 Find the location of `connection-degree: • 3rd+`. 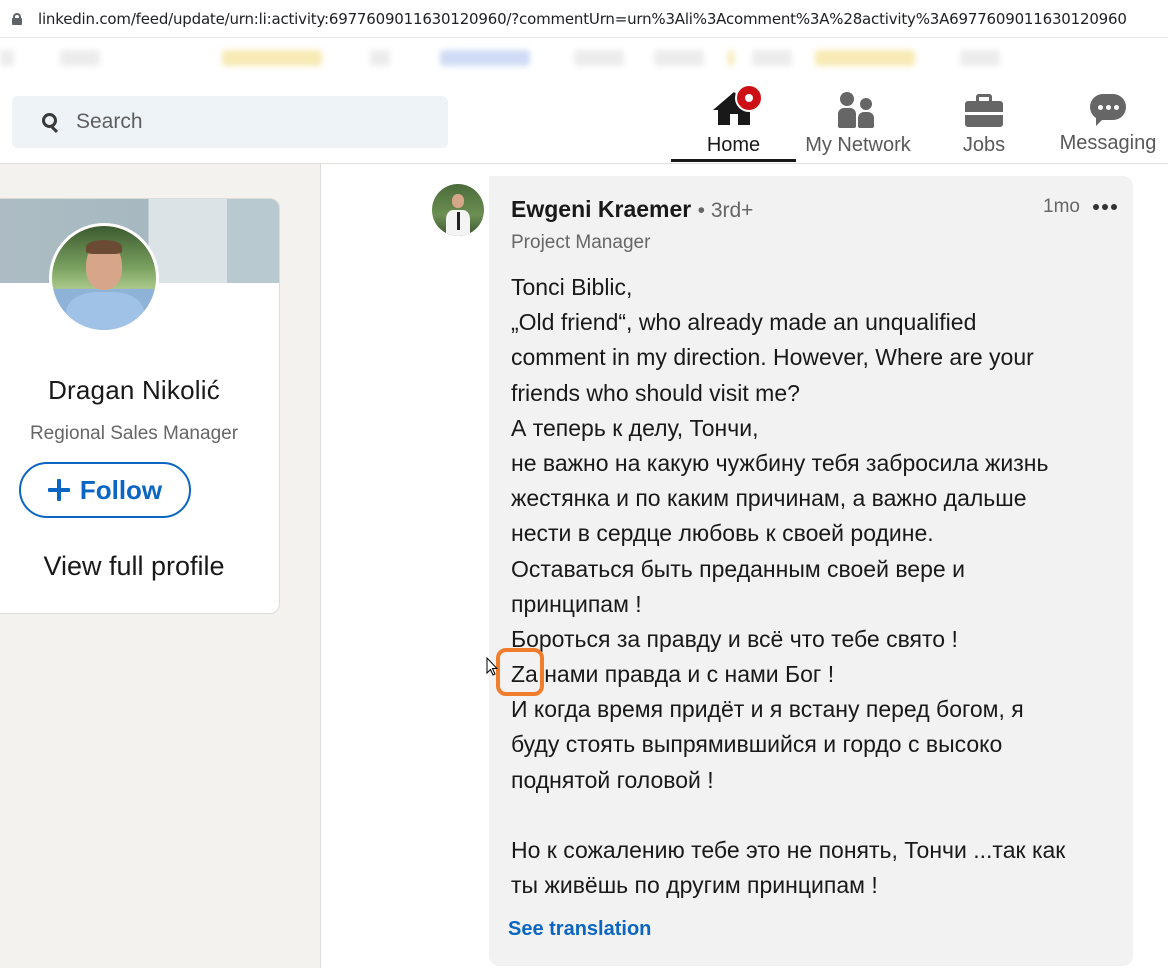

connection-degree: • 3rd+ is located at coordinates (725, 210).